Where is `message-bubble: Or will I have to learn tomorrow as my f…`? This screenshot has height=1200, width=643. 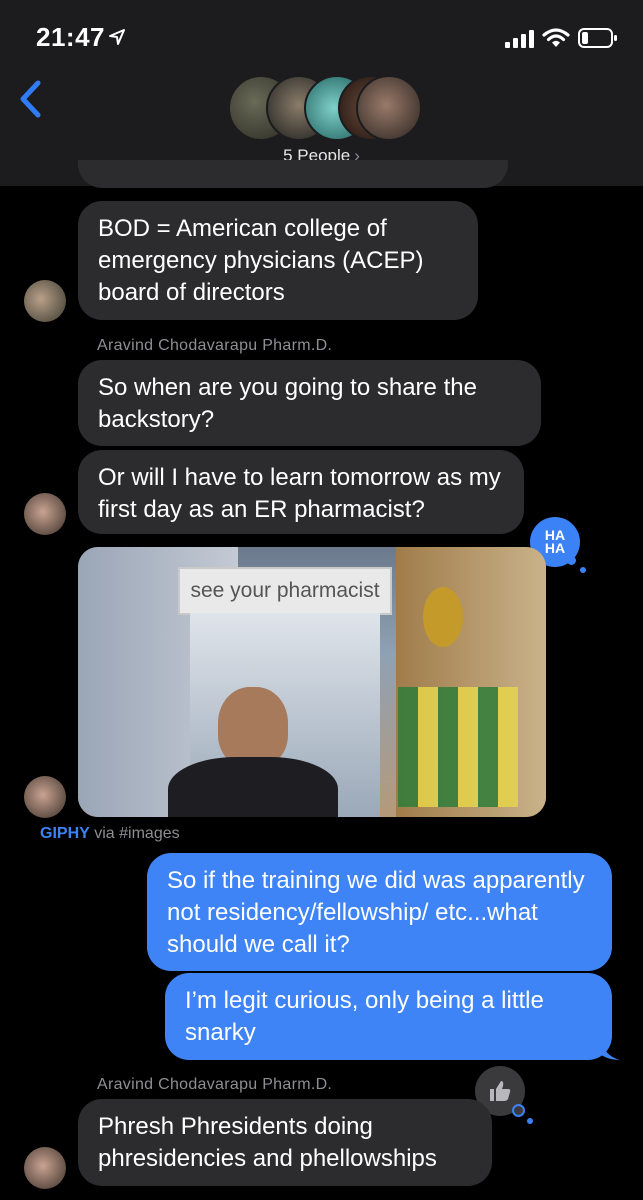
message-bubble: Or will I have to learn tomorrow as my f… is located at coordinates (301, 492).